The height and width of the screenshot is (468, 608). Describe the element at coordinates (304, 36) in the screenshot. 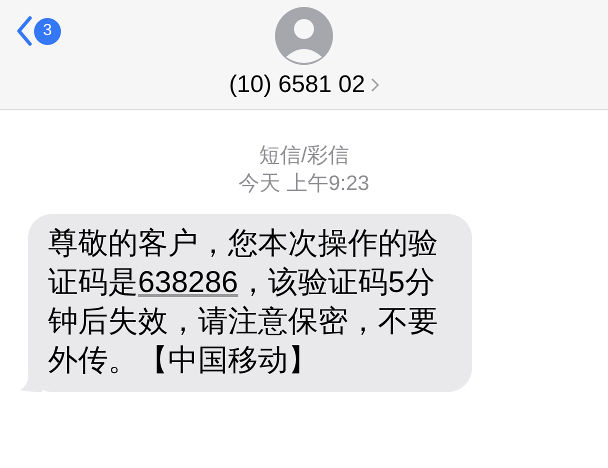

I see `avatar-icon` at that location.